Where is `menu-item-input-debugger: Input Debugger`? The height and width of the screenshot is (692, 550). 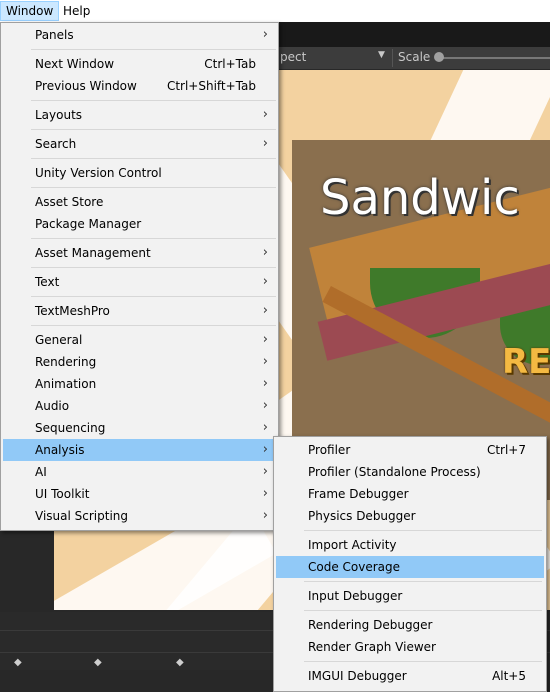
menu-item-input-debugger: Input Debugger is located at coordinates (410, 596).